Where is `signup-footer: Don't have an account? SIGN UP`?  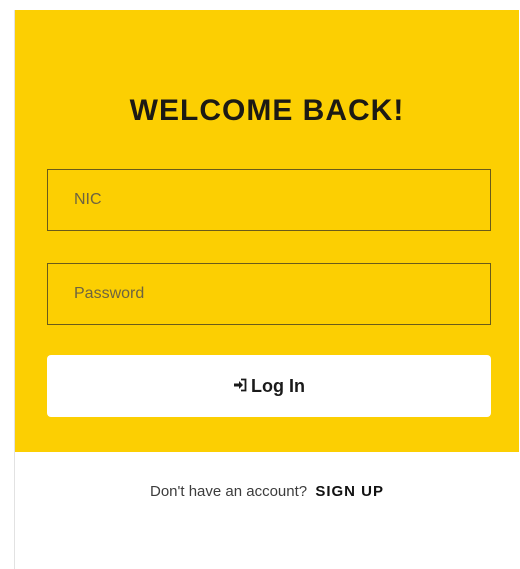 signup-footer: Don't have an account? SIGN UP is located at coordinates (267, 491).